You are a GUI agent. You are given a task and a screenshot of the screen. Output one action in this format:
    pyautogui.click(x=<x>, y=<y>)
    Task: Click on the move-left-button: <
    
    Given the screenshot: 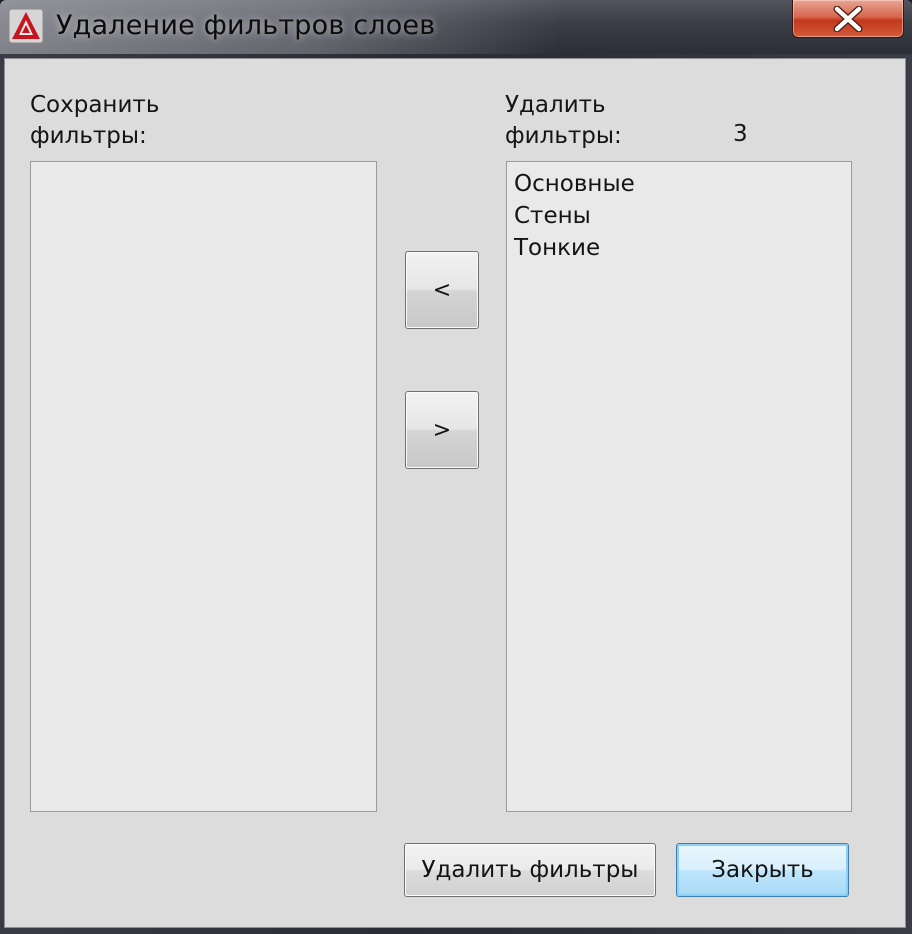 What is the action you would take?
    pyautogui.click(x=442, y=290)
    